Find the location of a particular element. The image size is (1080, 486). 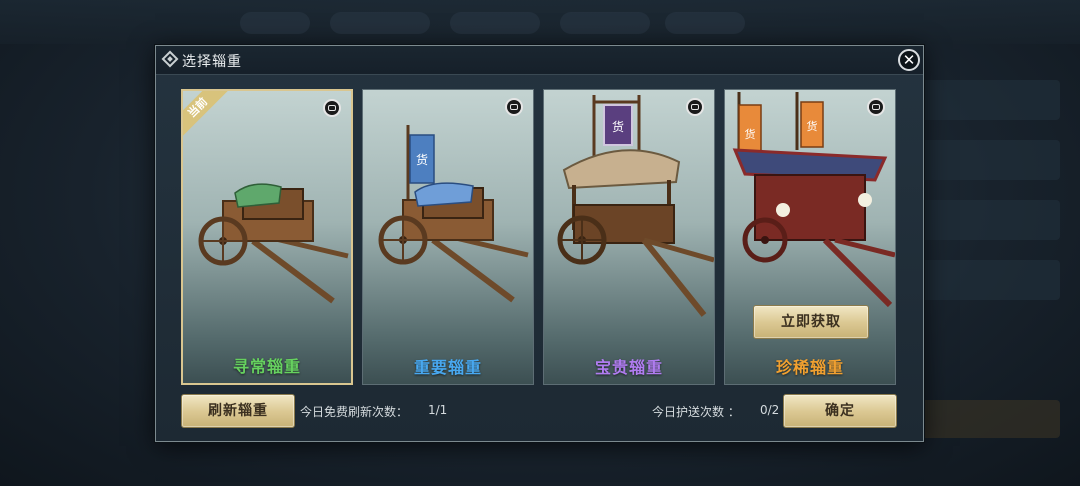

card-label: 珍稀辎重 is located at coordinates (809, 367).